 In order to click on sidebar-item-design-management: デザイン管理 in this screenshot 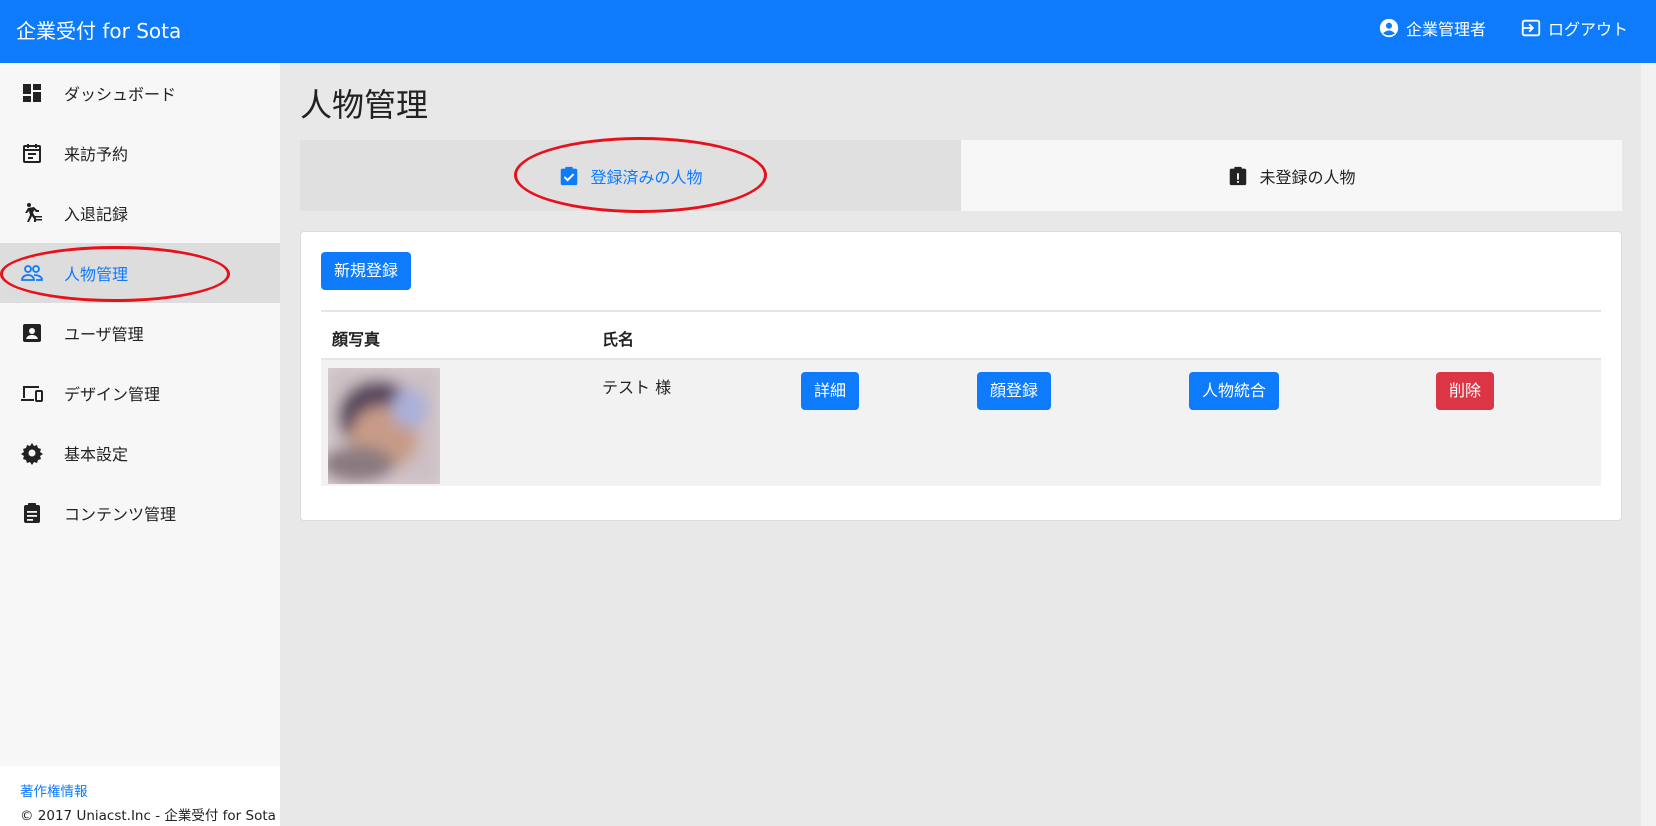, I will do `click(140, 393)`.